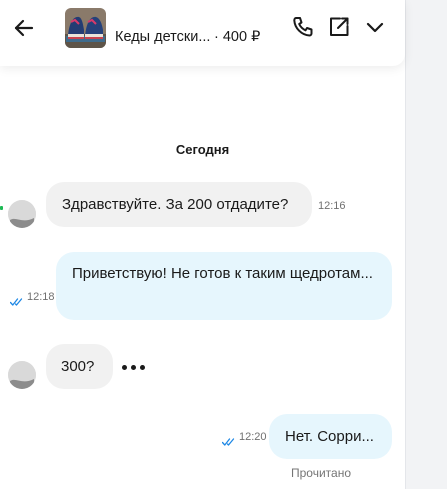 The height and width of the screenshot is (489, 447). I want to click on message-text: 300?, so click(78, 366).